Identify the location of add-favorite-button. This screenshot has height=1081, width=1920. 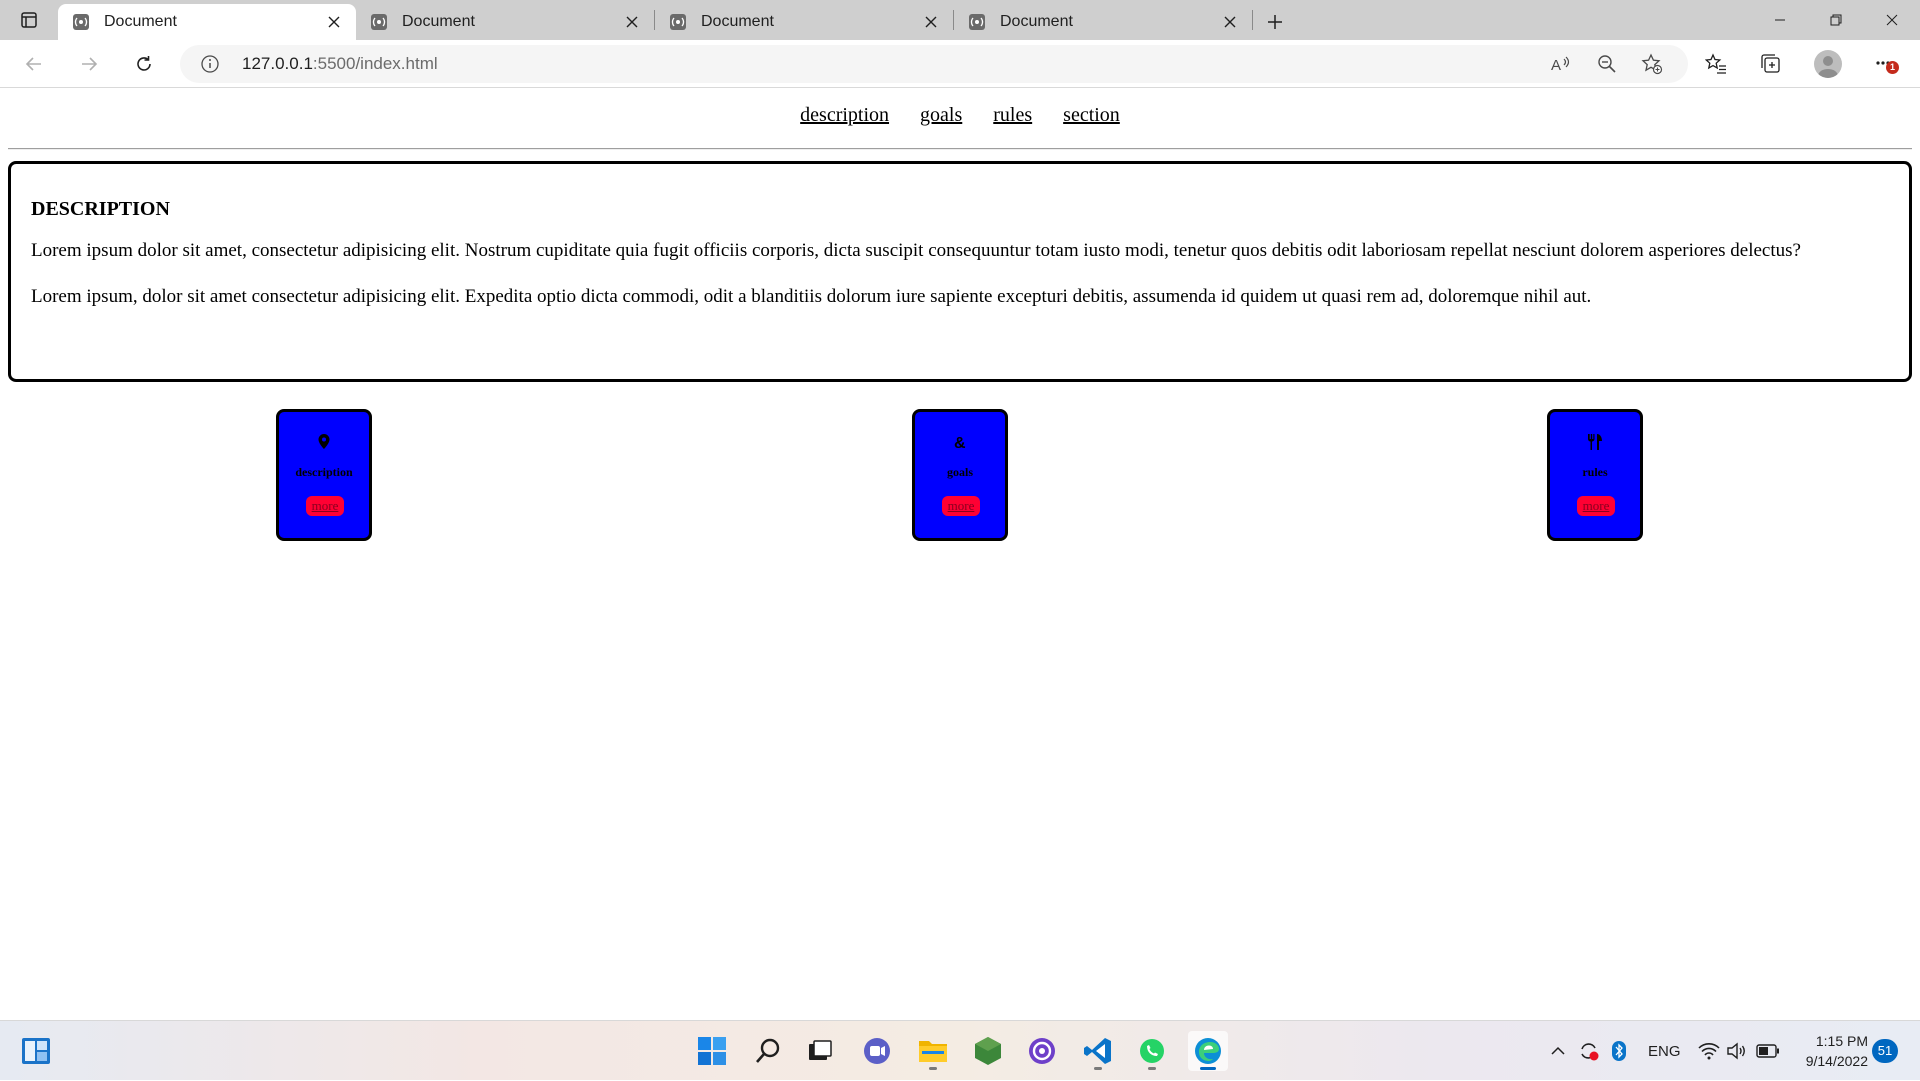
(1652, 64).